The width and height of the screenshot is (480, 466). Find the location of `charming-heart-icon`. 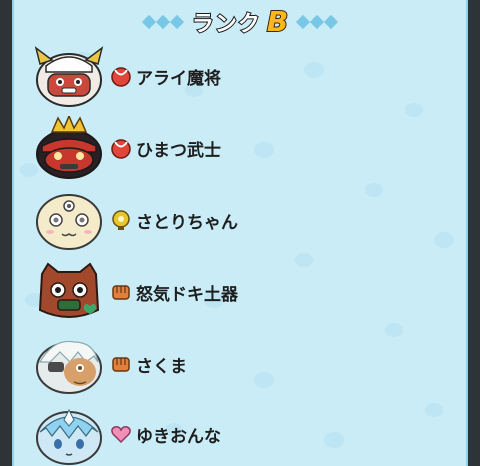

charming-heart-icon is located at coordinates (121, 434).